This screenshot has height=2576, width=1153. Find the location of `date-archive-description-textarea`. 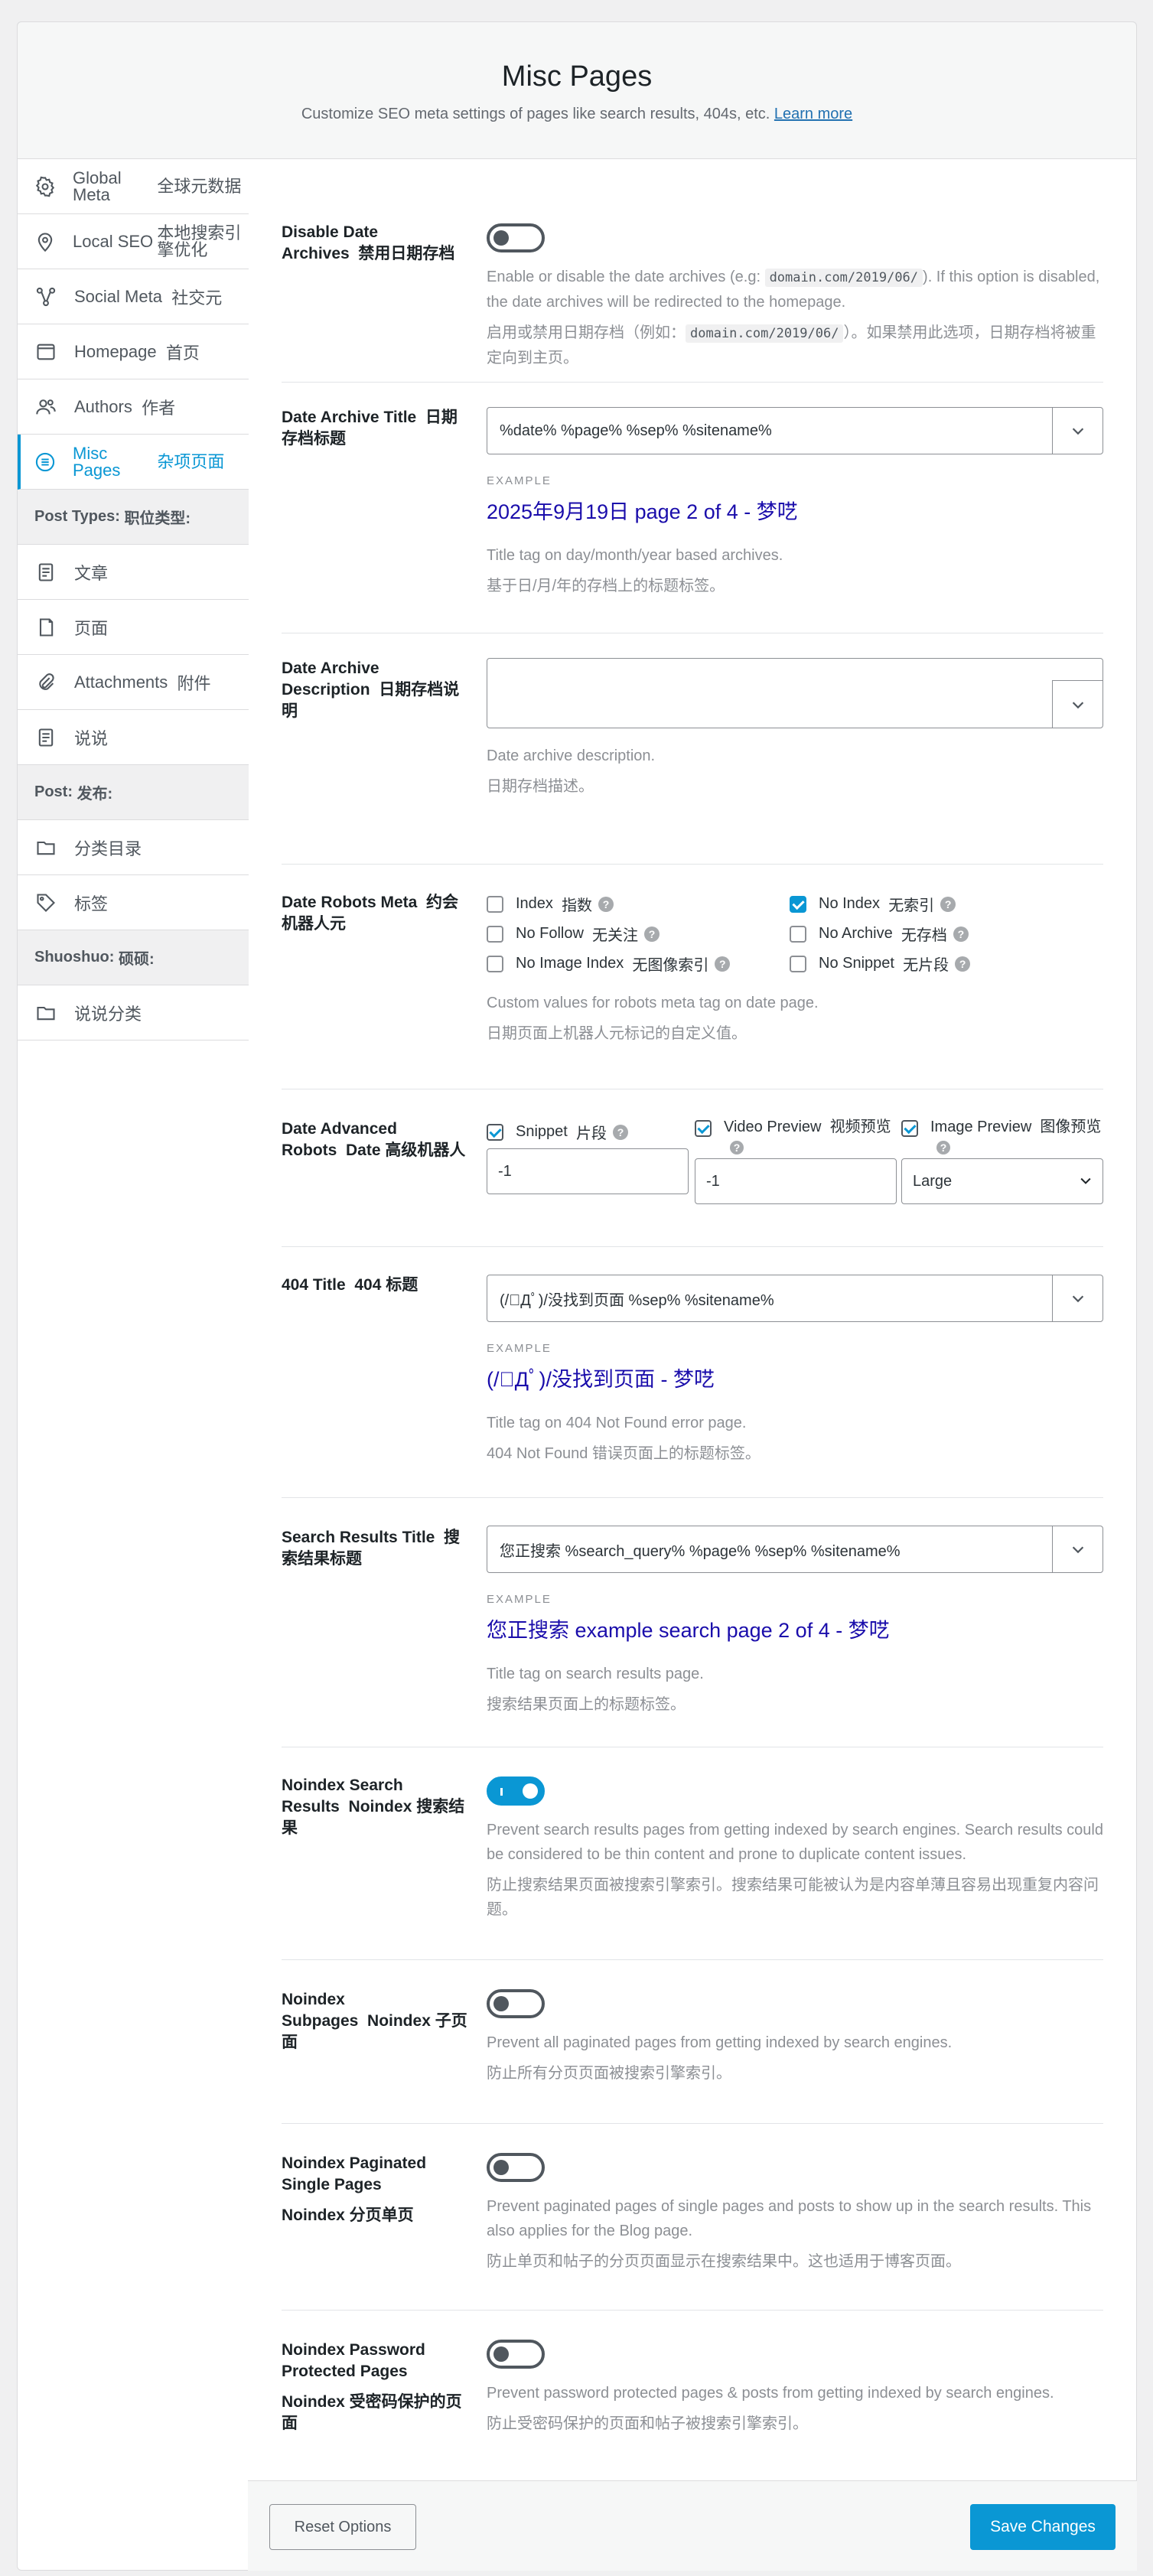

date-archive-description-textarea is located at coordinates (795, 693).